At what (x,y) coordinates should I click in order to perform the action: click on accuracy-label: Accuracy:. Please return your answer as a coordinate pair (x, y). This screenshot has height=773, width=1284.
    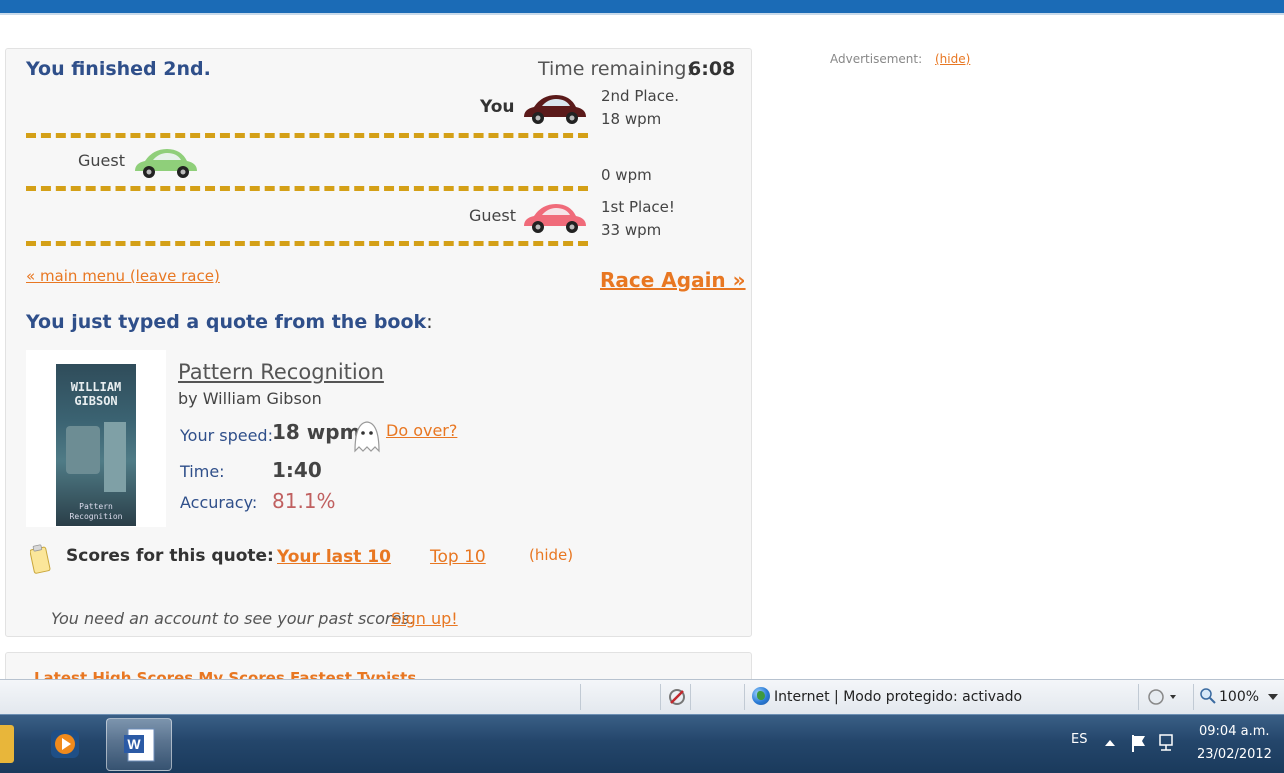
    Looking at the image, I should click on (219, 502).